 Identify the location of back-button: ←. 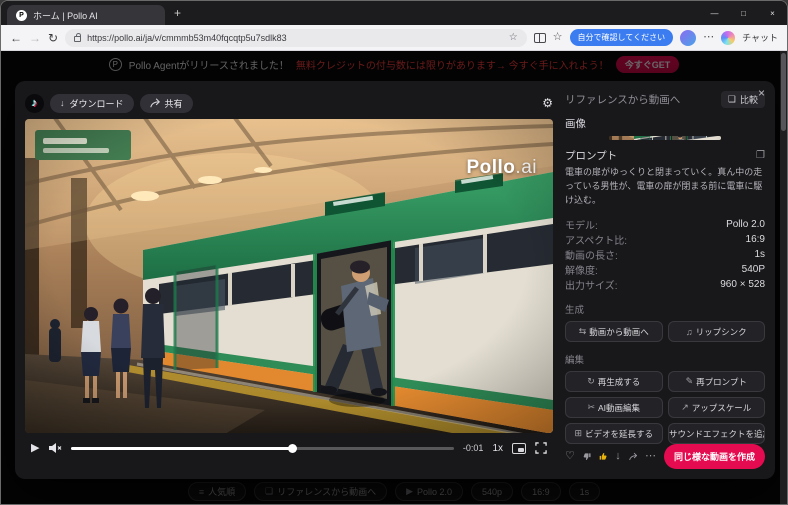
(16, 38).